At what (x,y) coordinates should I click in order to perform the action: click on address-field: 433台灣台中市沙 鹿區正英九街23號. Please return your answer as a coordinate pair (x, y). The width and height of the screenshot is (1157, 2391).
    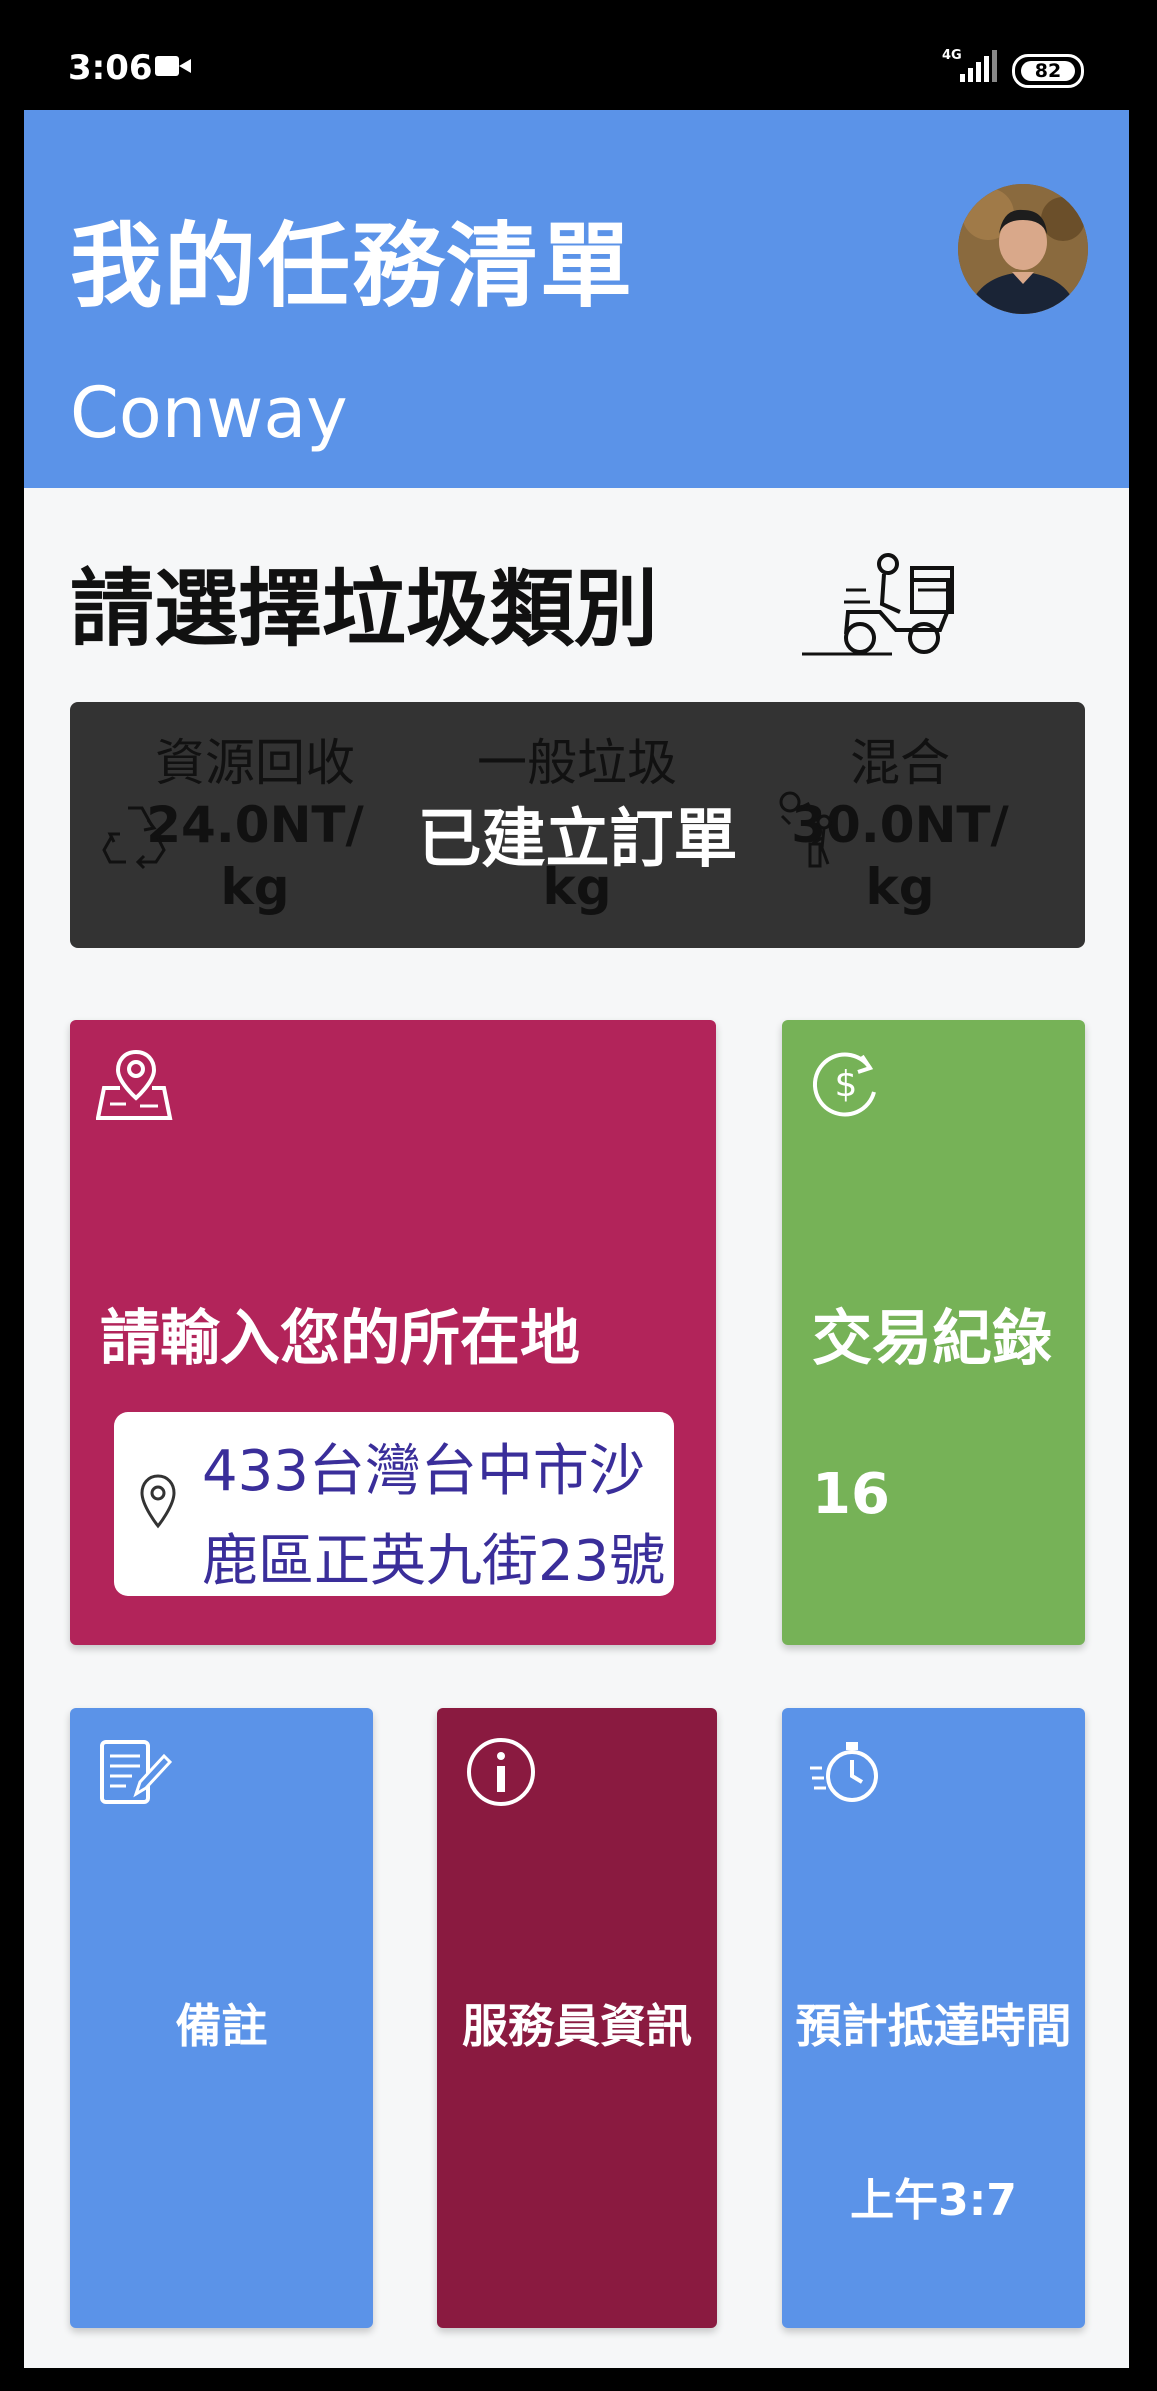
    Looking at the image, I should click on (394, 1504).